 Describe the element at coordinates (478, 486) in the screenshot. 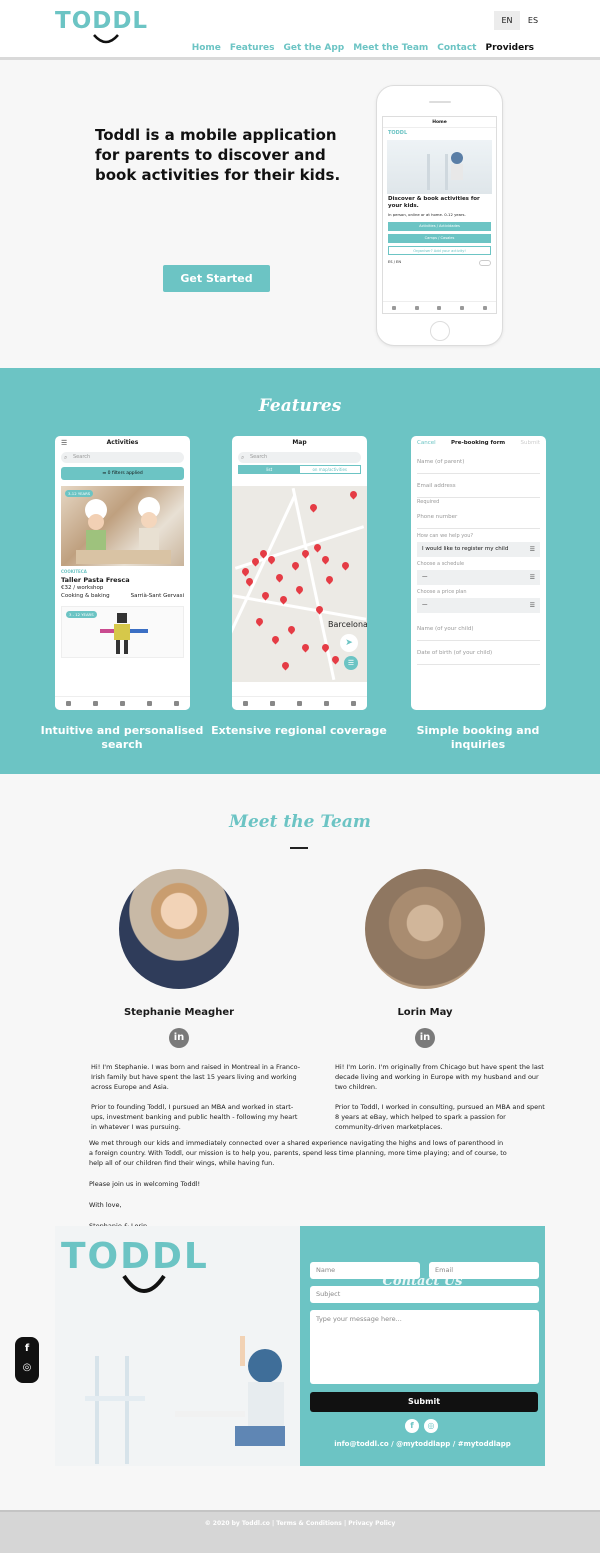

I see `email-field: Email address` at that location.